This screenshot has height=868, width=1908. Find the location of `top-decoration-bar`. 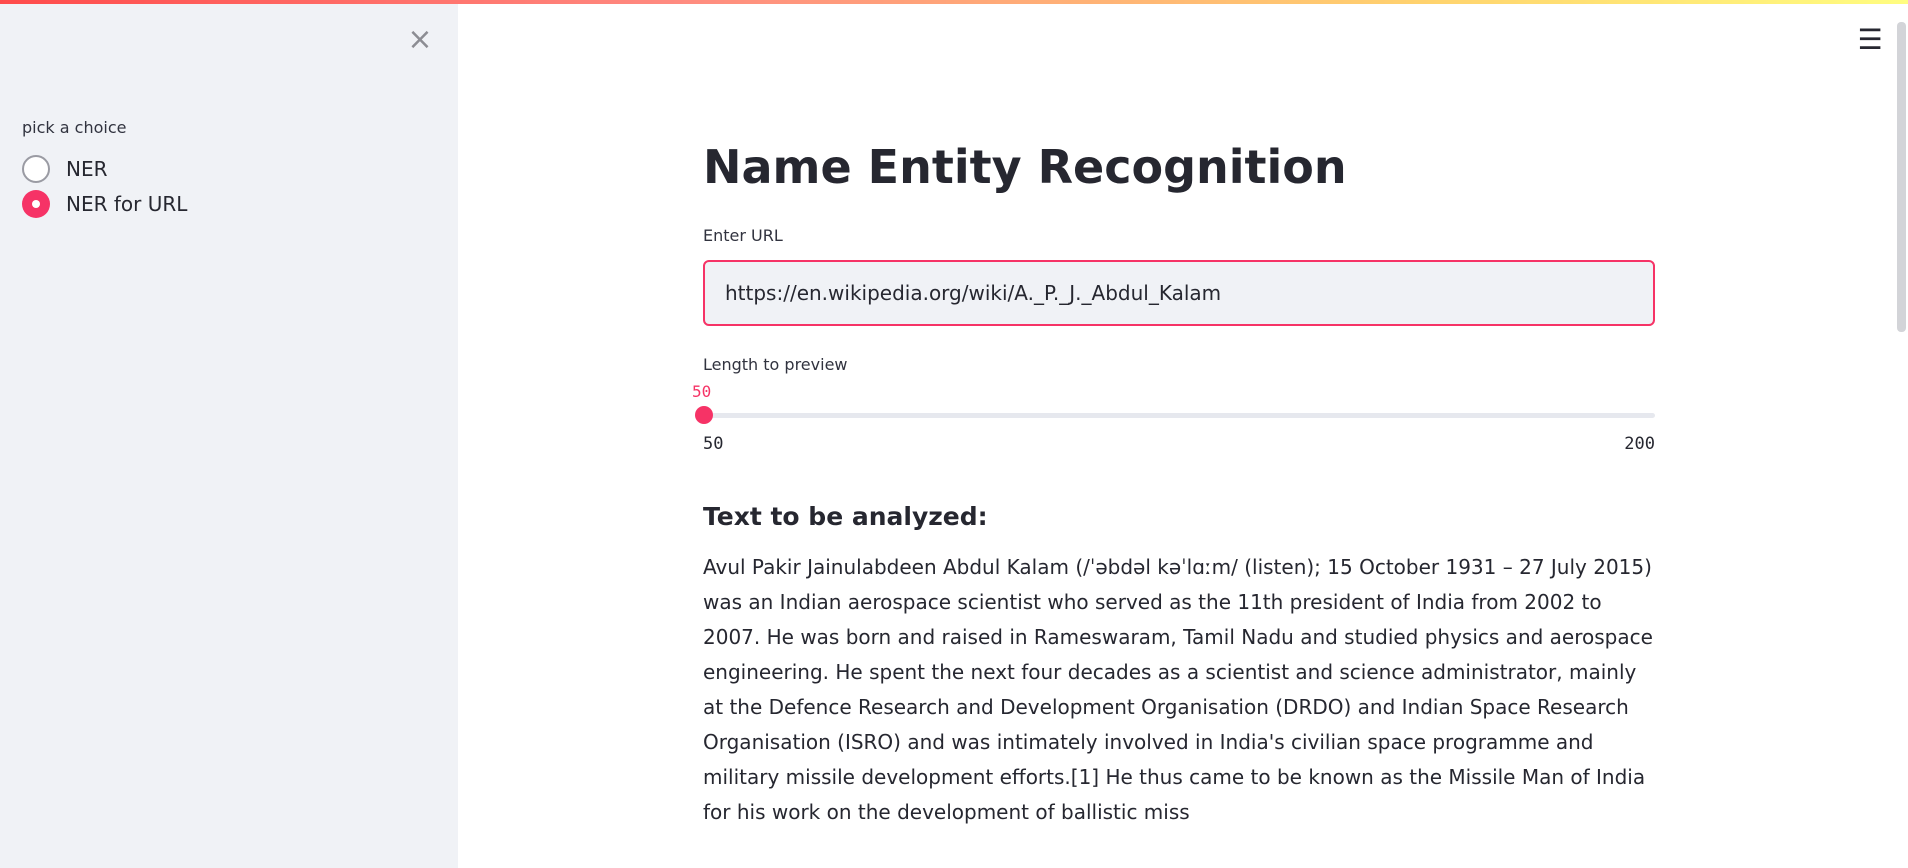

top-decoration-bar is located at coordinates (954, 2).